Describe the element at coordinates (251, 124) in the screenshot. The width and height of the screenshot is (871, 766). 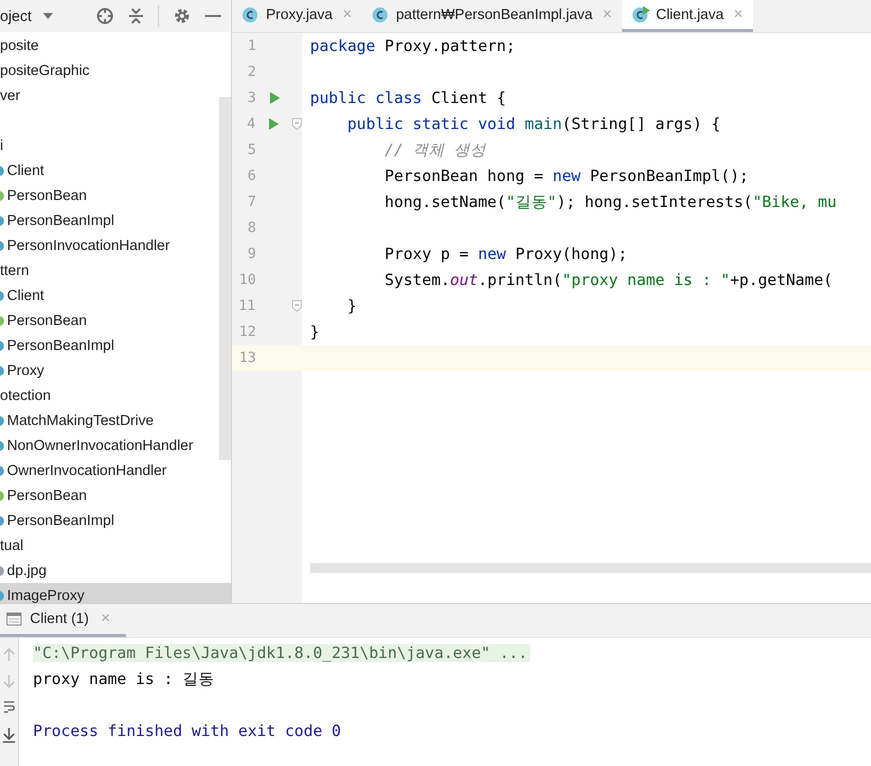
I see `line-number: 4` at that location.